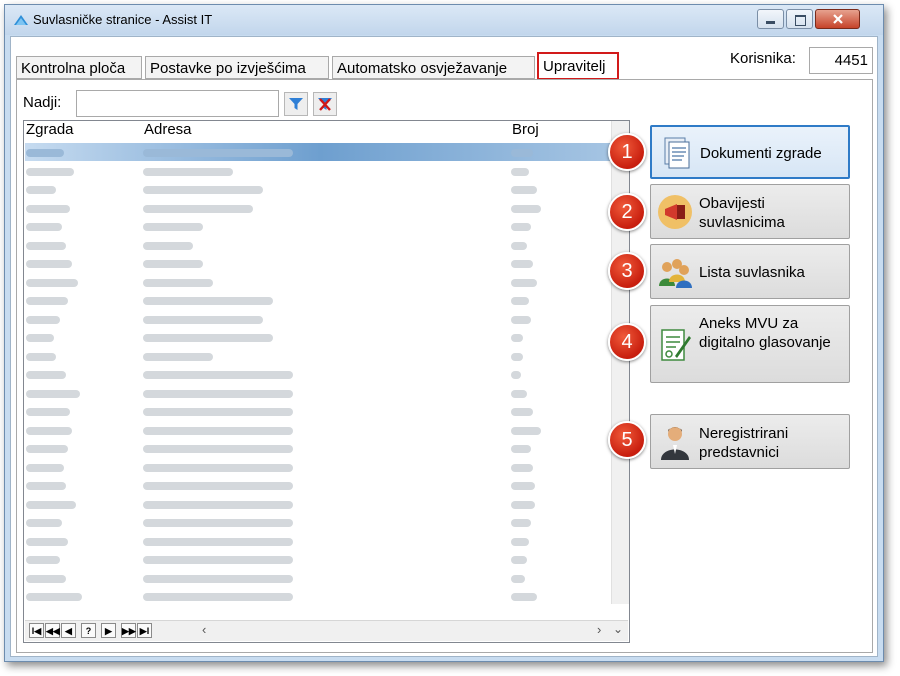 The height and width of the screenshot is (676, 900). What do you see at coordinates (675, 443) in the screenshot?
I see `representative-icon` at bounding box center [675, 443].